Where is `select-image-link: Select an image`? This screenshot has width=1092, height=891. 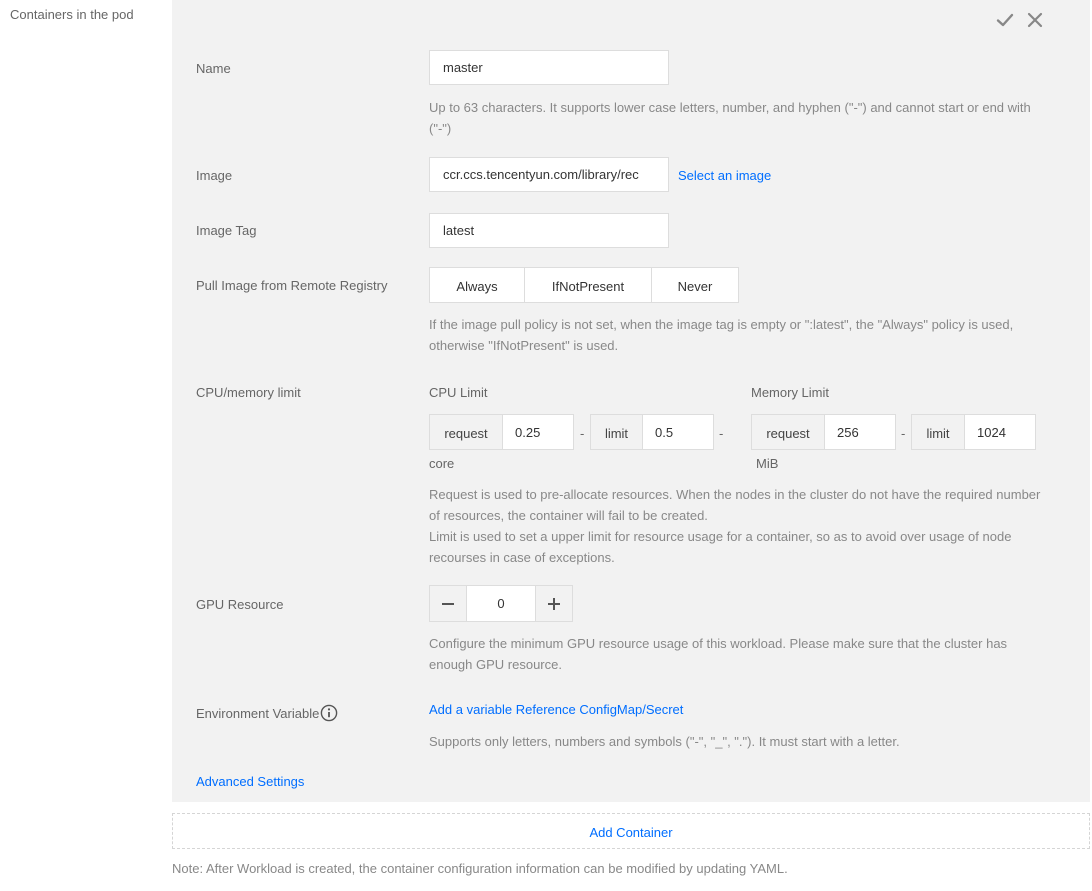
select-image-link: Select an image is located at coordinates (724, 175).